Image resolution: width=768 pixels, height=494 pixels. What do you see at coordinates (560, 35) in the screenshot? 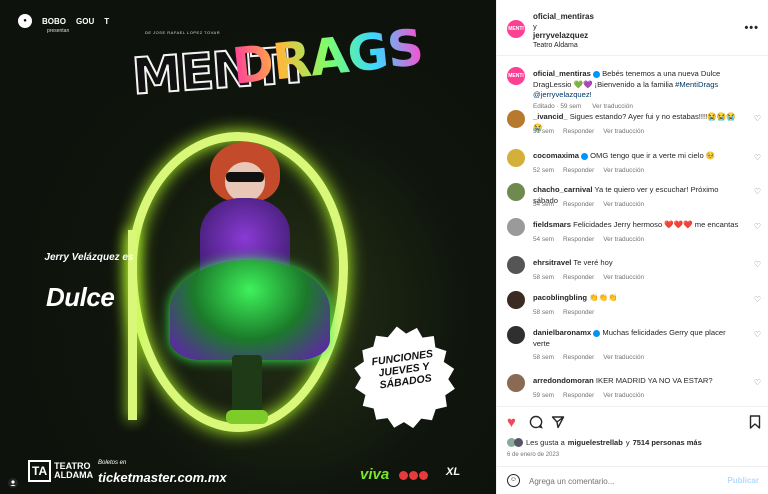
I see `header-username-2: jerryvelazquez` at bounding box center [560, 35].